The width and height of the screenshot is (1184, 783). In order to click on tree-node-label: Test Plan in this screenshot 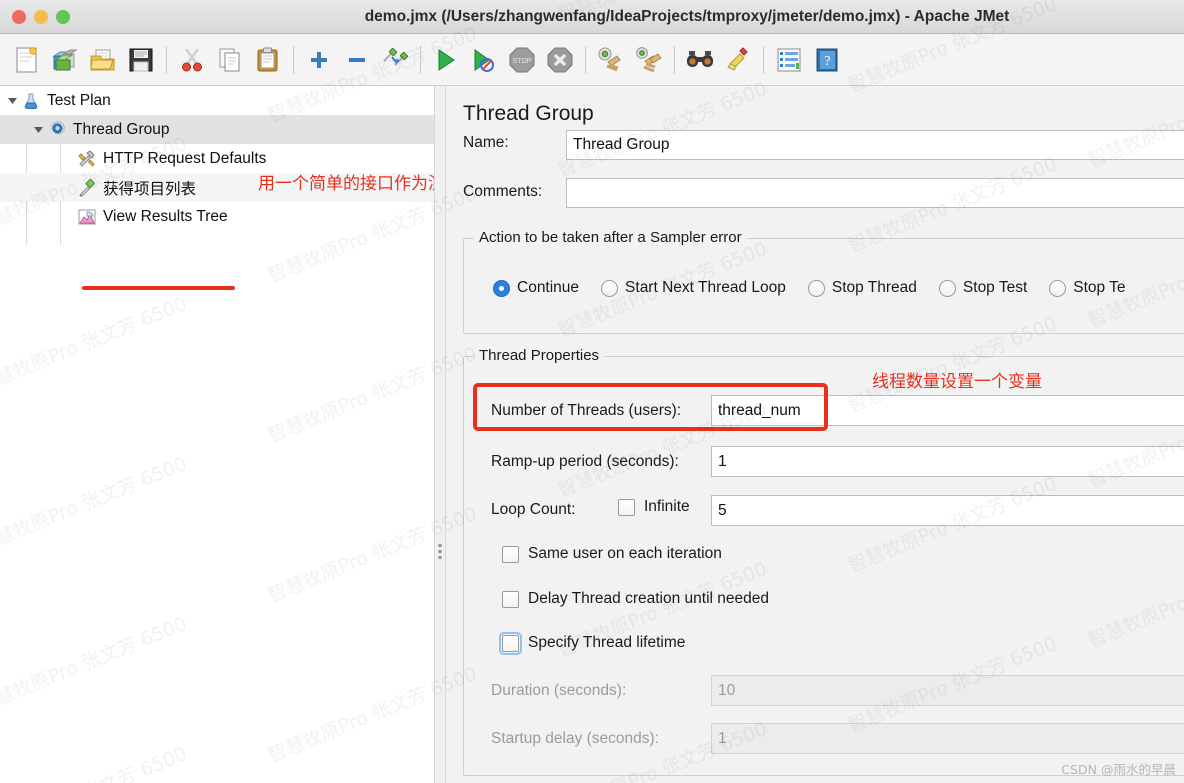, I will do `click(79, 100)`.